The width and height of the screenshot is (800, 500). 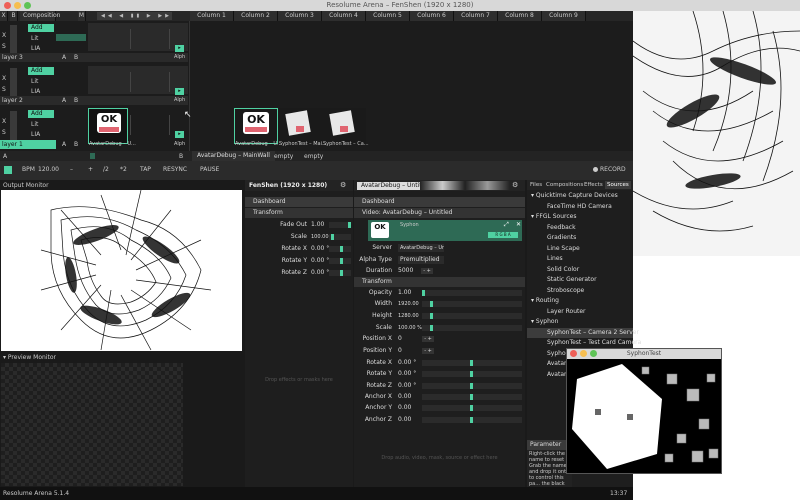 What do you see at coordinates (428, 351) in the screenshot?
I see `position-y-stepper: - +` at bounding box center [428, 351].